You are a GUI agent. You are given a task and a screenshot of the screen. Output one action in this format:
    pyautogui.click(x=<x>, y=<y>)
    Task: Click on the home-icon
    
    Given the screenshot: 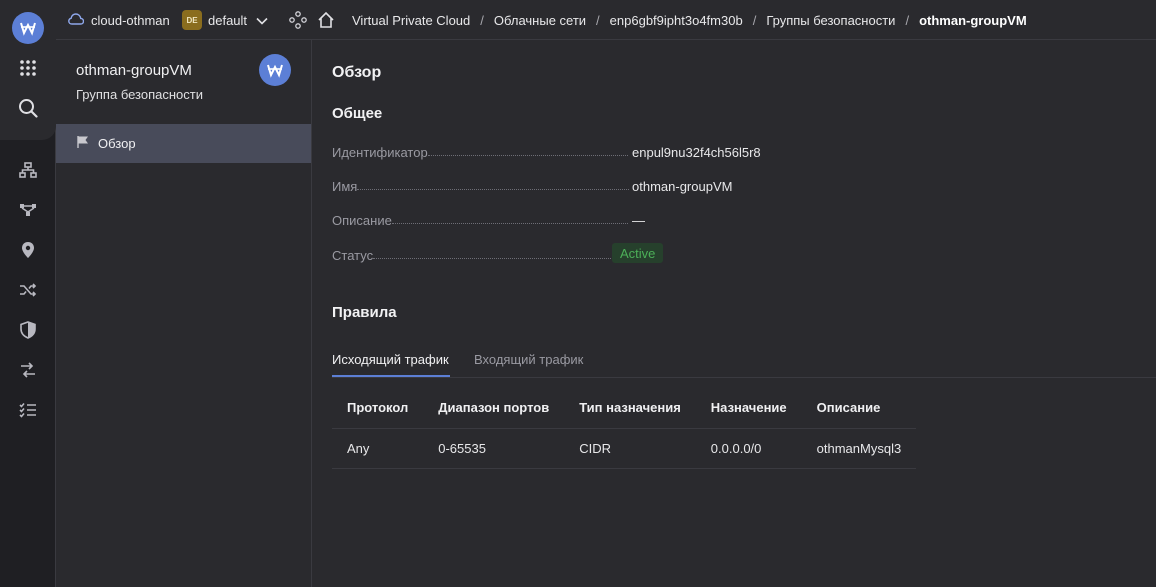 What is the action you would take?
    pyautogui.click(x=326, y=20)
    